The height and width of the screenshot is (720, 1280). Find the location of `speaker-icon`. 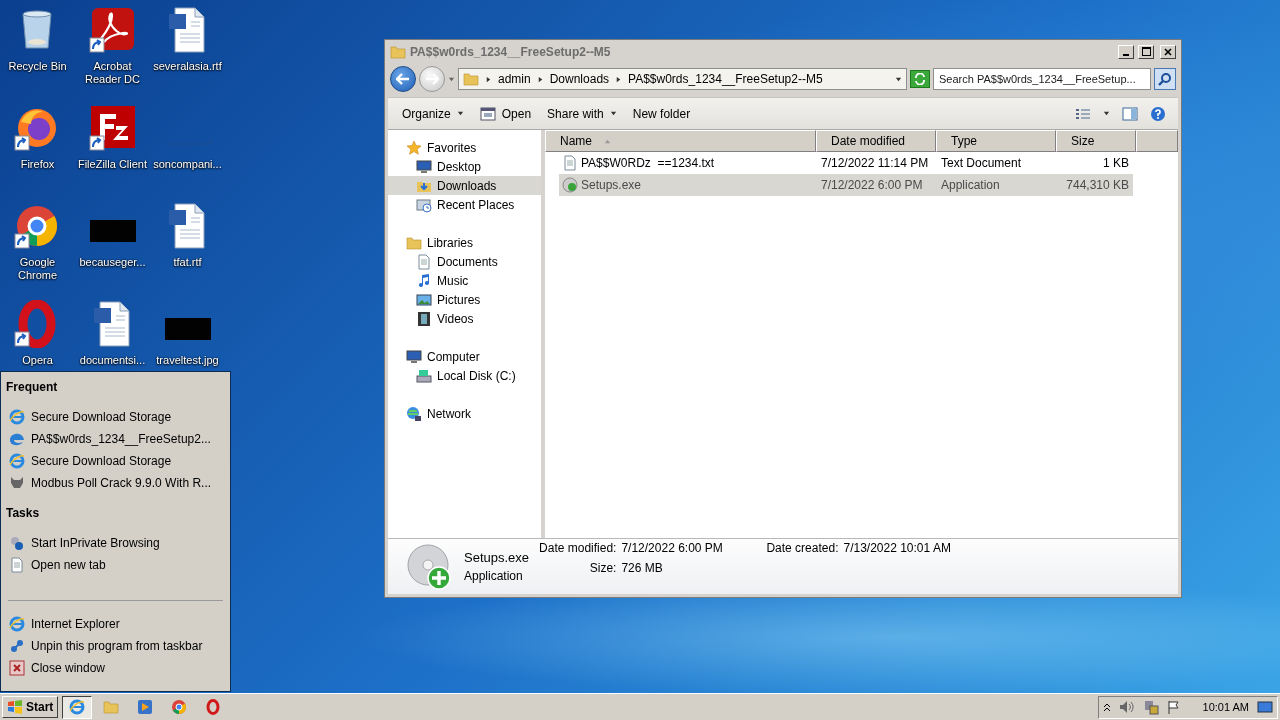

speaker-icon is located at coordinates (1126, 707).